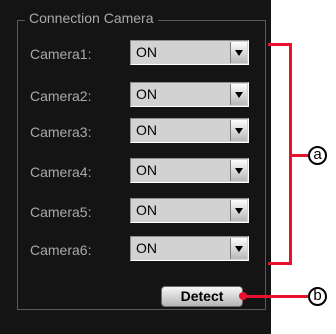 This screenshot has height=334, width=336. I want to click on camera-4-label: Camera4:, so click(61, 172).